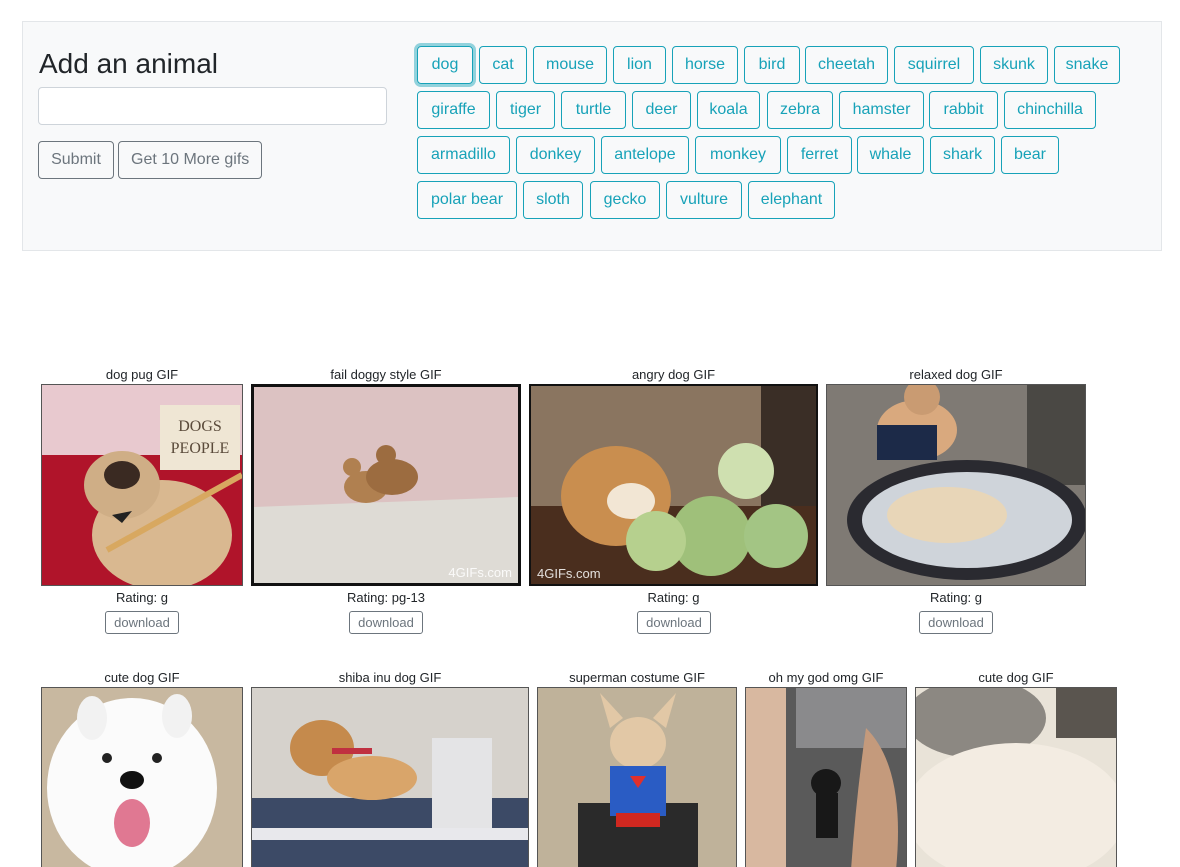 The width and height of the screenshot is (1180, 867). I want to click on page-title: Add an animal, so click(129, 63).